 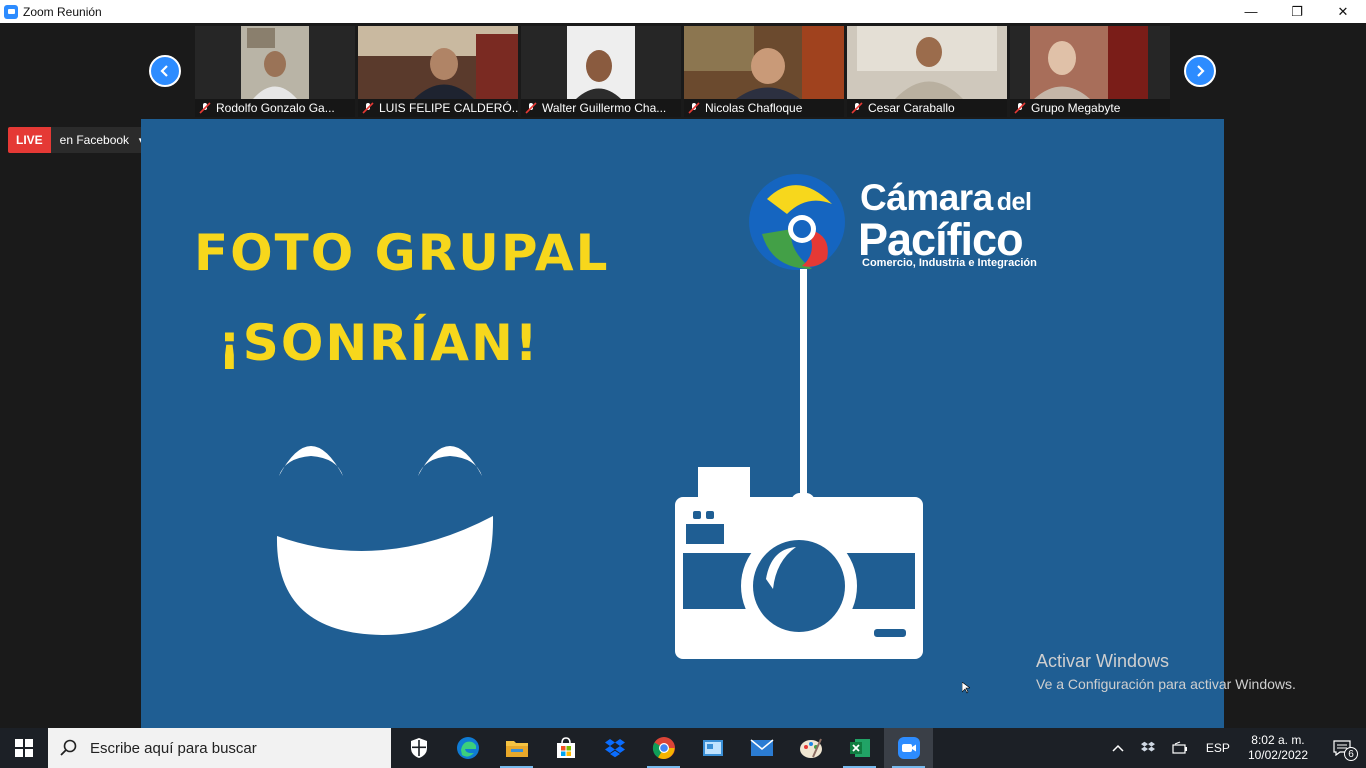 I want to click on input-language-button: ESP, so click(x=1218, y=748).